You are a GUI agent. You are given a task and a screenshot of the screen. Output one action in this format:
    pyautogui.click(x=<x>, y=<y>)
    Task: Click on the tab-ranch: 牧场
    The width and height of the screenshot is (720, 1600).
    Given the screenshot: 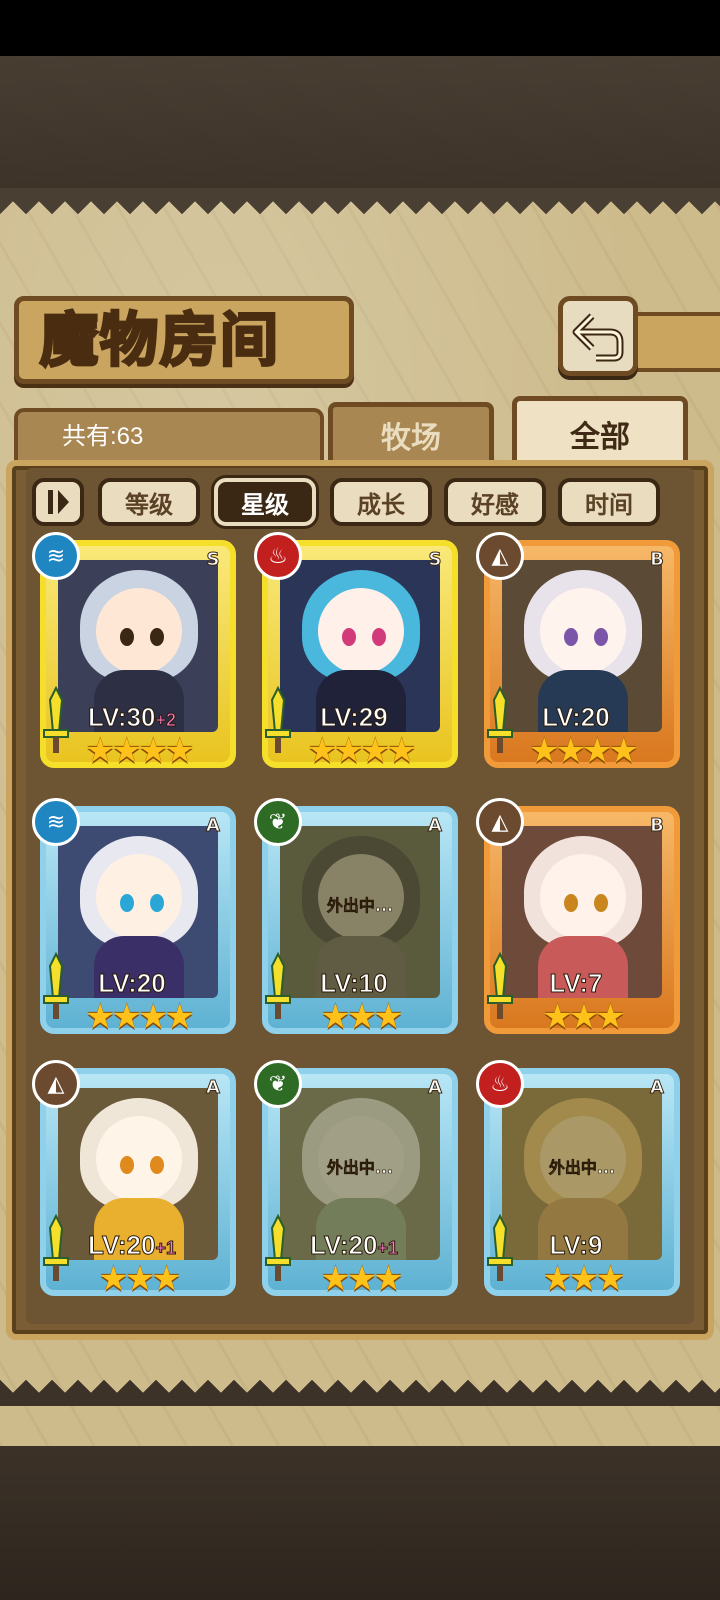 What is the action you would take?
    pyautogui.click(x=411, y=432)
    